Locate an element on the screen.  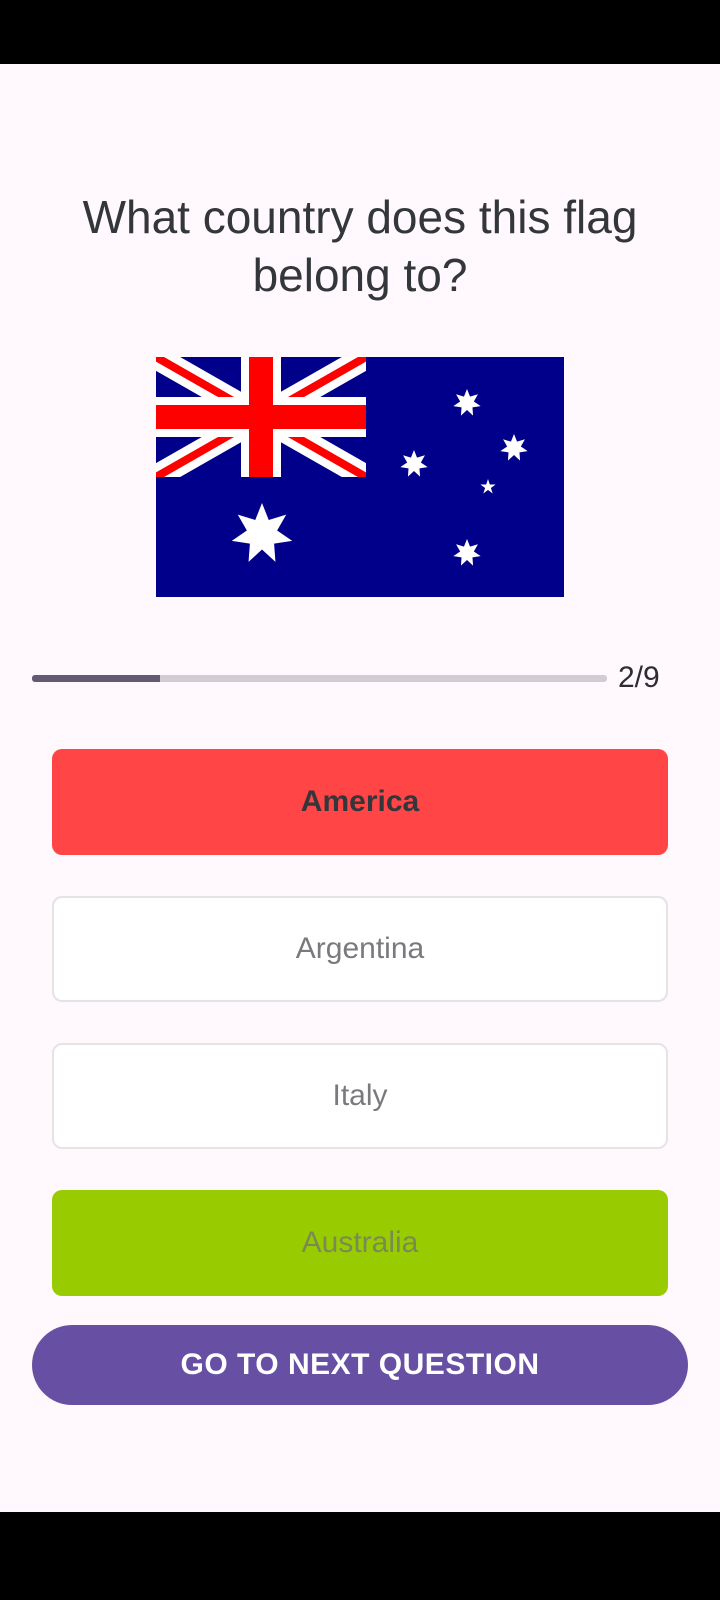
australia-flag-image is located at coordinates (360, 477).